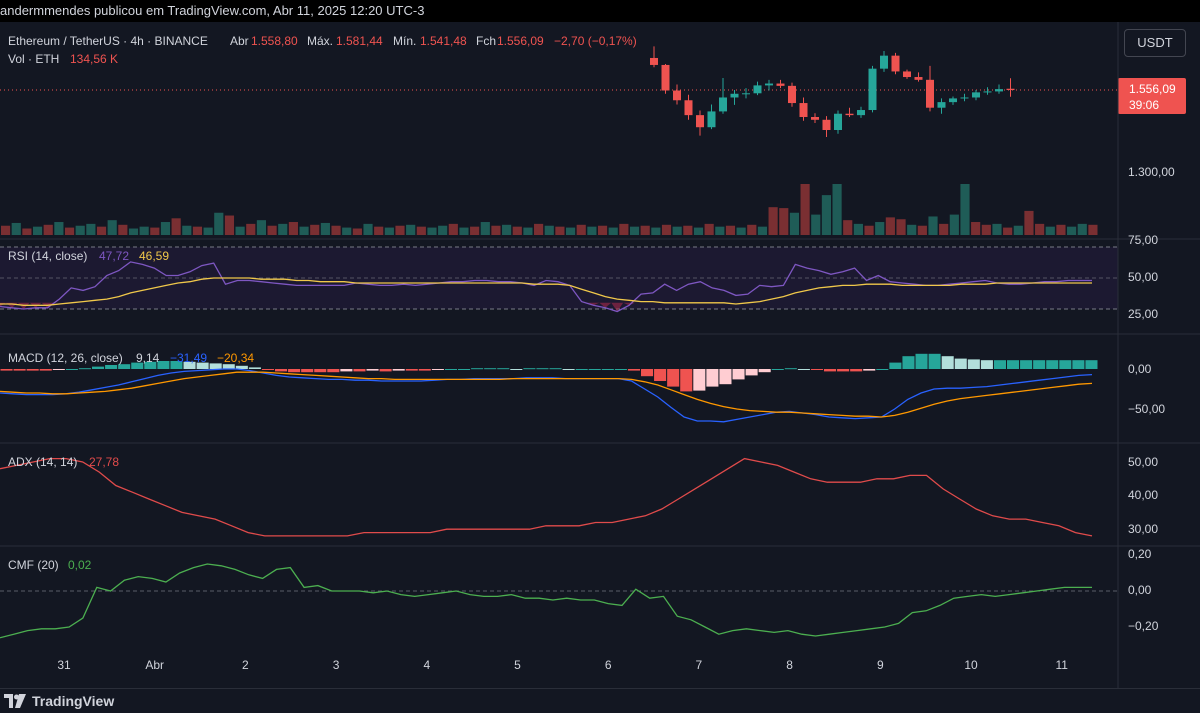 This screenshot has height=713, width=1200. Describe the element at coordinates (608, 665) in the screenshot. I see `time-axis-label: 6` at that location.